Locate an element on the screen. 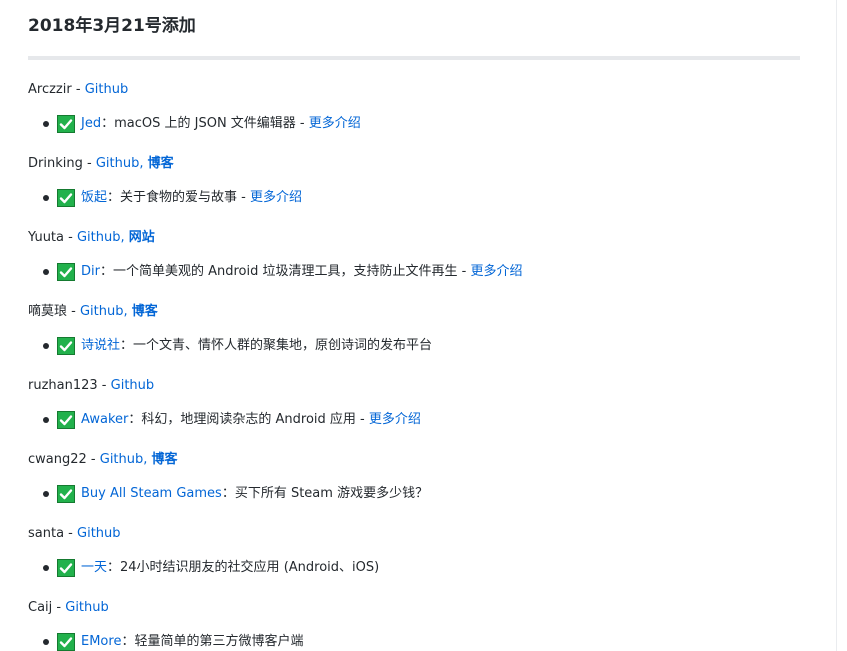 The image size is (847, 651). app-name-link: Awaker is located at coordinates (104, 419).